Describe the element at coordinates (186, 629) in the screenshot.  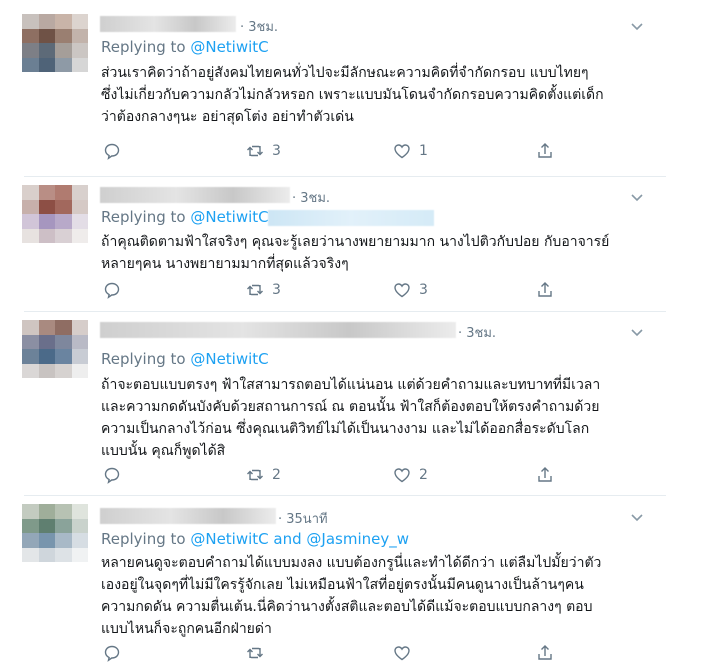
I see `tweet-text-line: แบบไหนก็จะถูกคนอีกฝ่ายด่า` at that location.